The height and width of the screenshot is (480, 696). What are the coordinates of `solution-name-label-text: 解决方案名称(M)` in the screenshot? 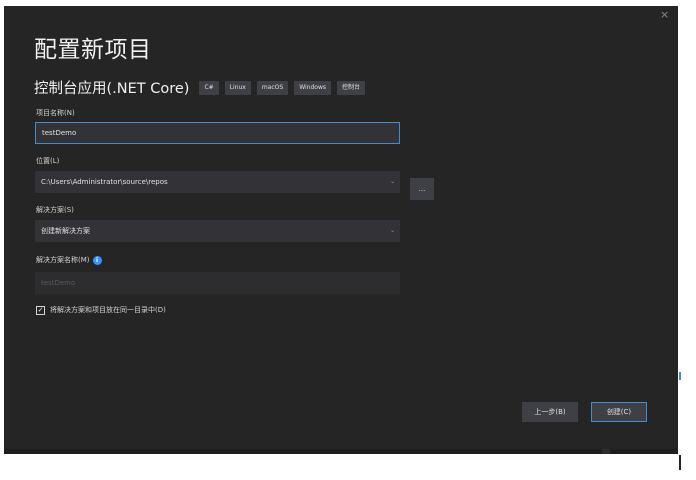 It's located at (63, 260).